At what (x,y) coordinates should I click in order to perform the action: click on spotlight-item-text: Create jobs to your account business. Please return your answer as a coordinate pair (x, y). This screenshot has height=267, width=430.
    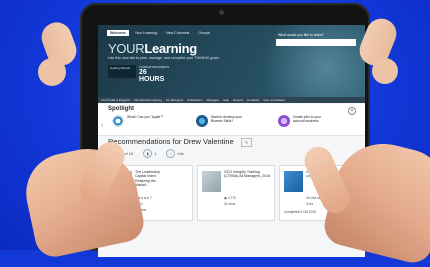
    Looking at the image, I should click on (307, 119).